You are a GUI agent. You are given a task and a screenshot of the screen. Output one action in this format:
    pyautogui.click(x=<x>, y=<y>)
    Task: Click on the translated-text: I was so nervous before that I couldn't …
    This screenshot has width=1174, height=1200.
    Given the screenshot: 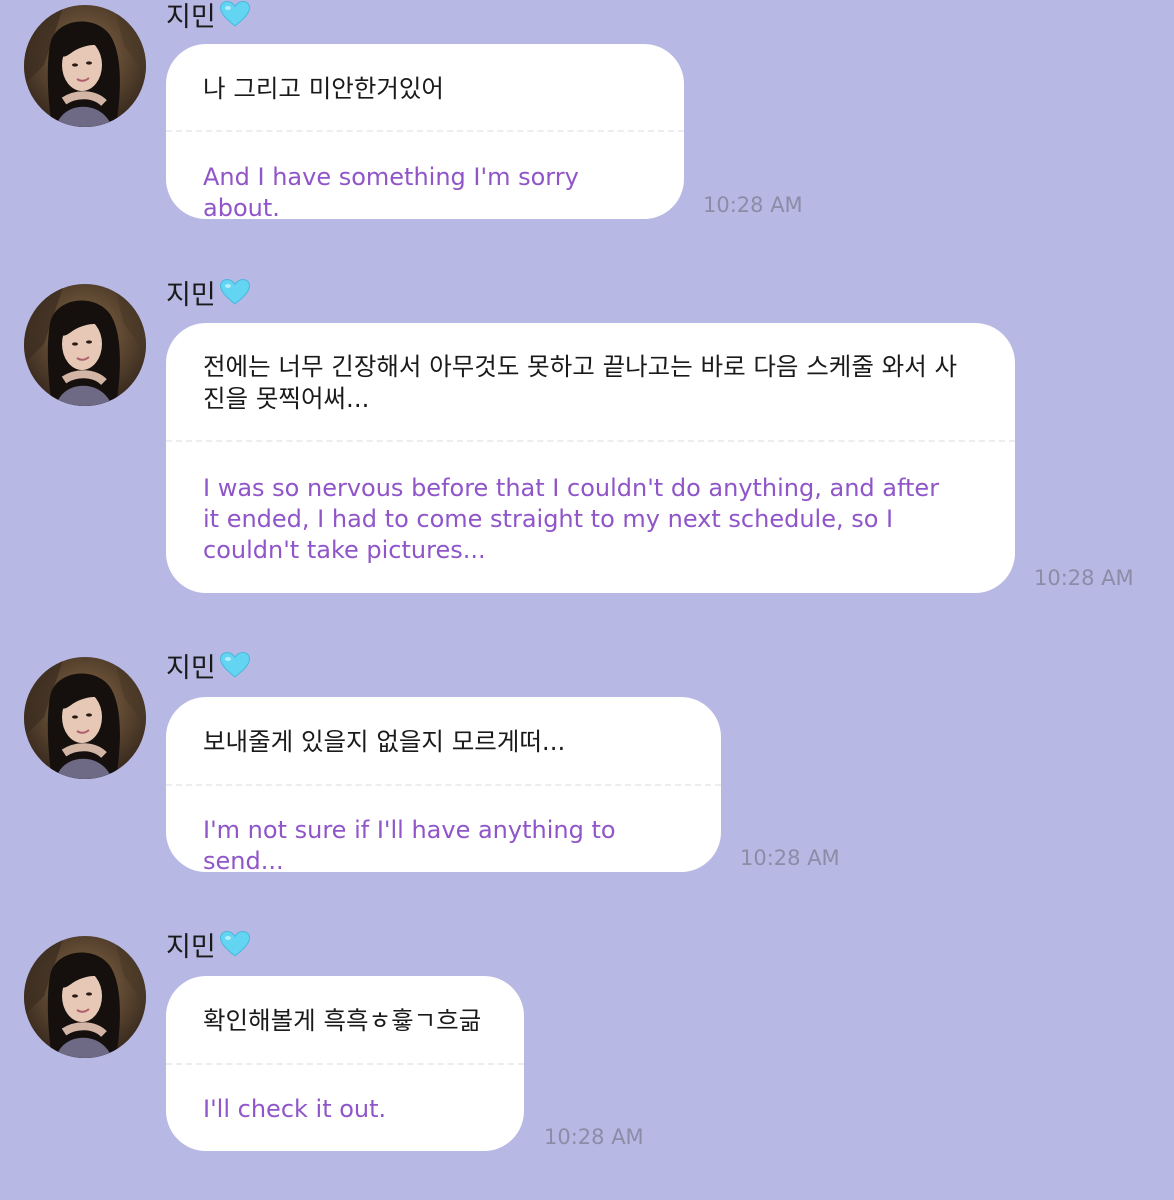 What is the action you would take?
    pyautogui.click(x=571, y=519)
    